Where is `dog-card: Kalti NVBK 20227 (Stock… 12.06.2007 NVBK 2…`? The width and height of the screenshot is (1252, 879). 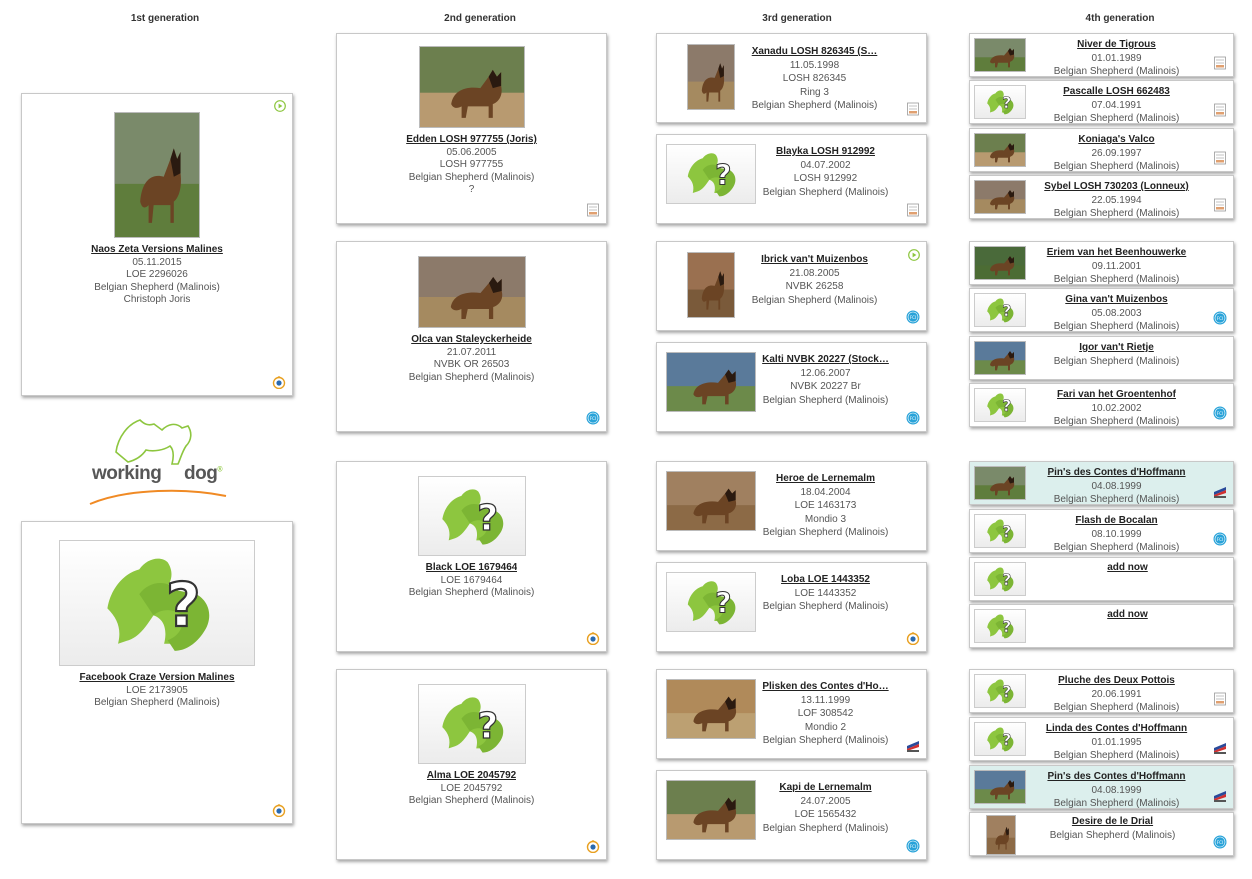 dog-card: Kalti NVBK 20227 (Stock… 12.06.2007 NVBK 2… is located at coordinates (791, 387).